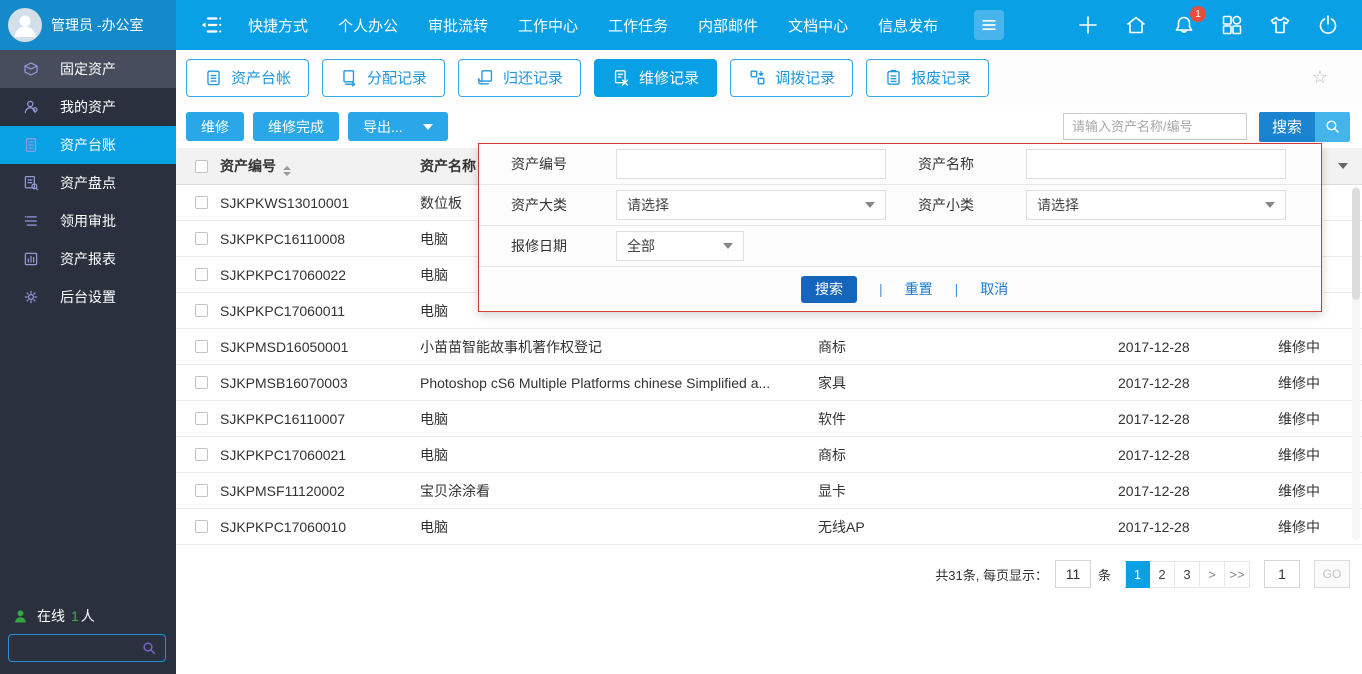  What do you see at coordinates (805, 78) in the screenshot?
I see `tab-label: 调拨记录` at bounding box center [805, 78].